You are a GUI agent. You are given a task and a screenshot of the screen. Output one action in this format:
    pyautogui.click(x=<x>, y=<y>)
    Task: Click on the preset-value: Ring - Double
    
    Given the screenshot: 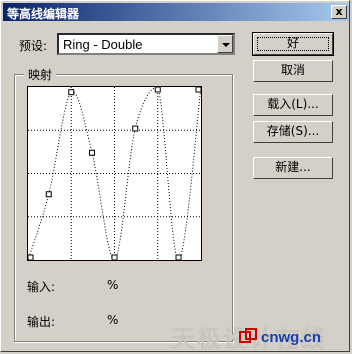 What is the action you would take?
    pyautogui.click(x=103, y=44)
    